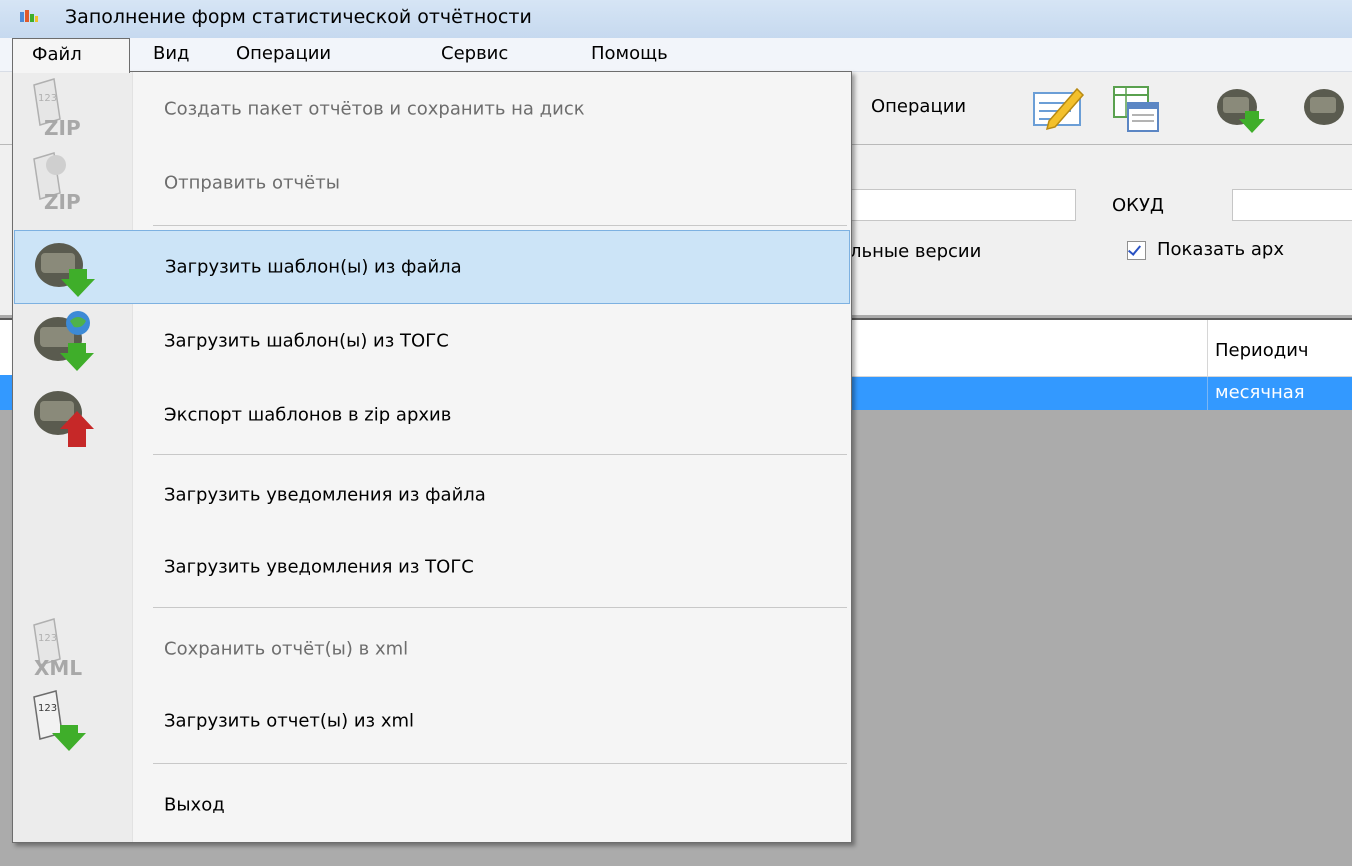 This screenshot has width=1352, height=866. What do you see at coordinates (1058, 108) in the screenshot?
I see `edit-form-icon` at bounding box center [1058, 108].